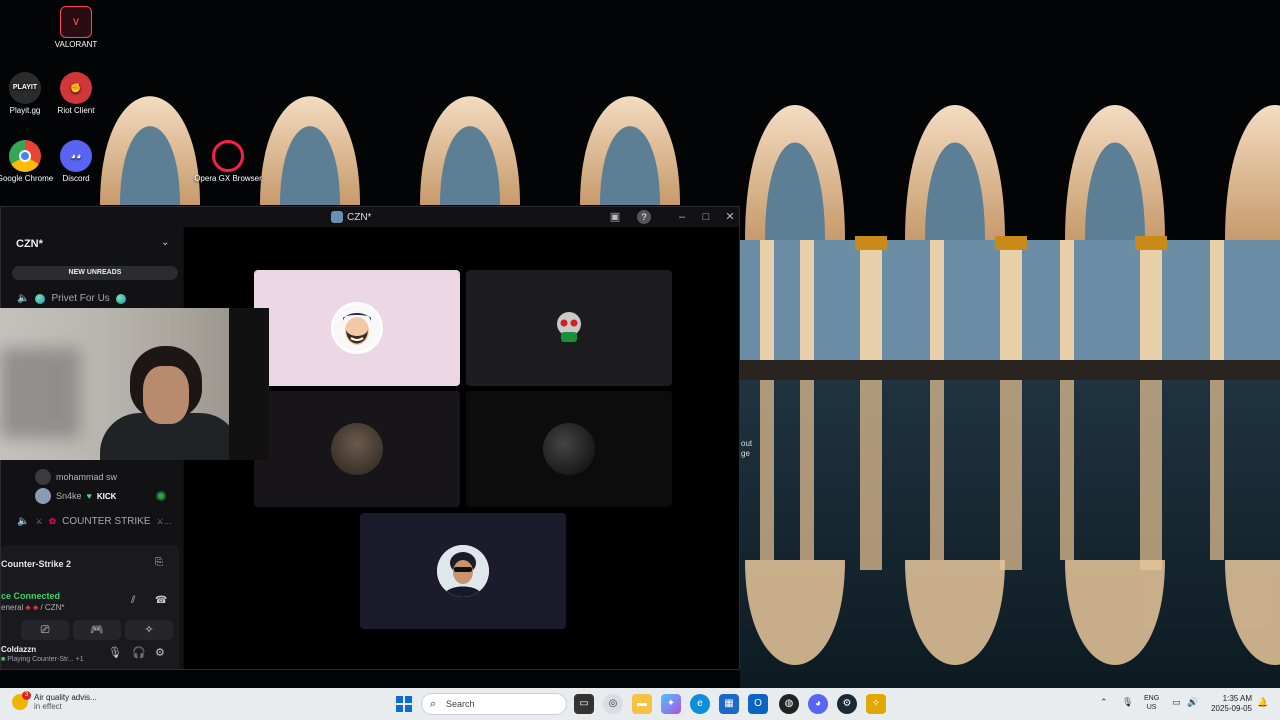 The width and height of the screenshot is (1280, 720). I want to click on chrome-icon, so click(25, 156).